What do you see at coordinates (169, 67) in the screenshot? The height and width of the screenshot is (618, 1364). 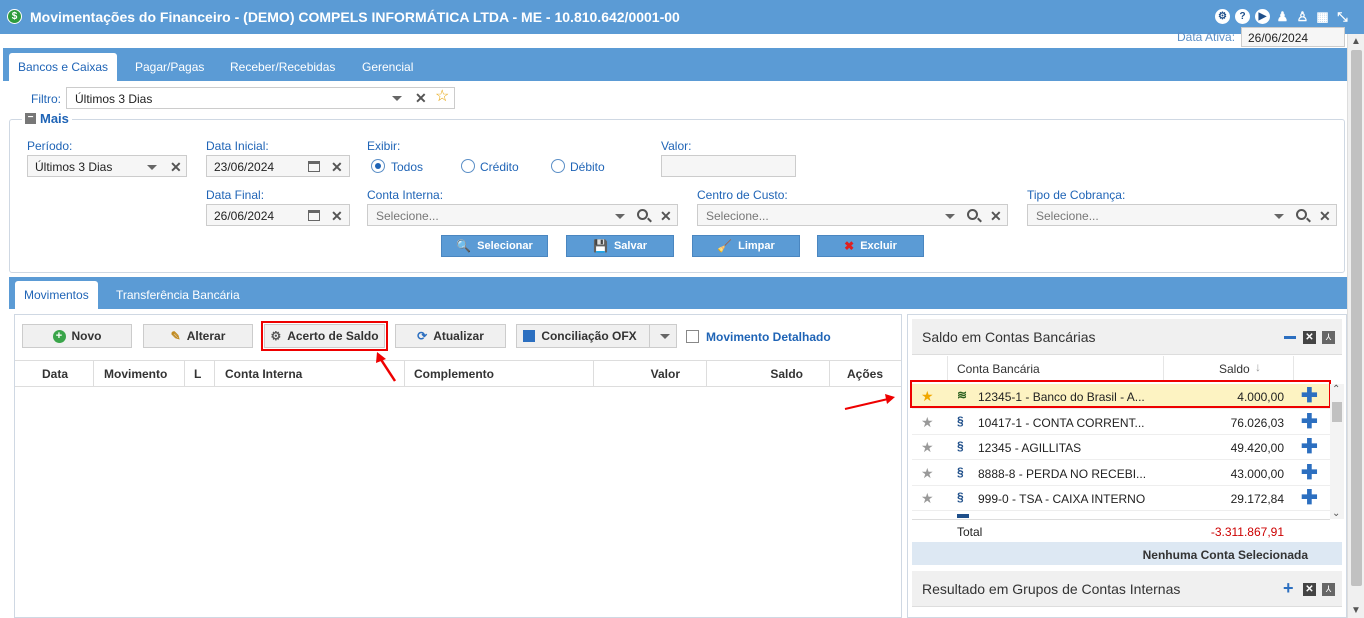 I see `tab-pagar-pagas: Pagar/Pagas` at bounding box center [169, 67].